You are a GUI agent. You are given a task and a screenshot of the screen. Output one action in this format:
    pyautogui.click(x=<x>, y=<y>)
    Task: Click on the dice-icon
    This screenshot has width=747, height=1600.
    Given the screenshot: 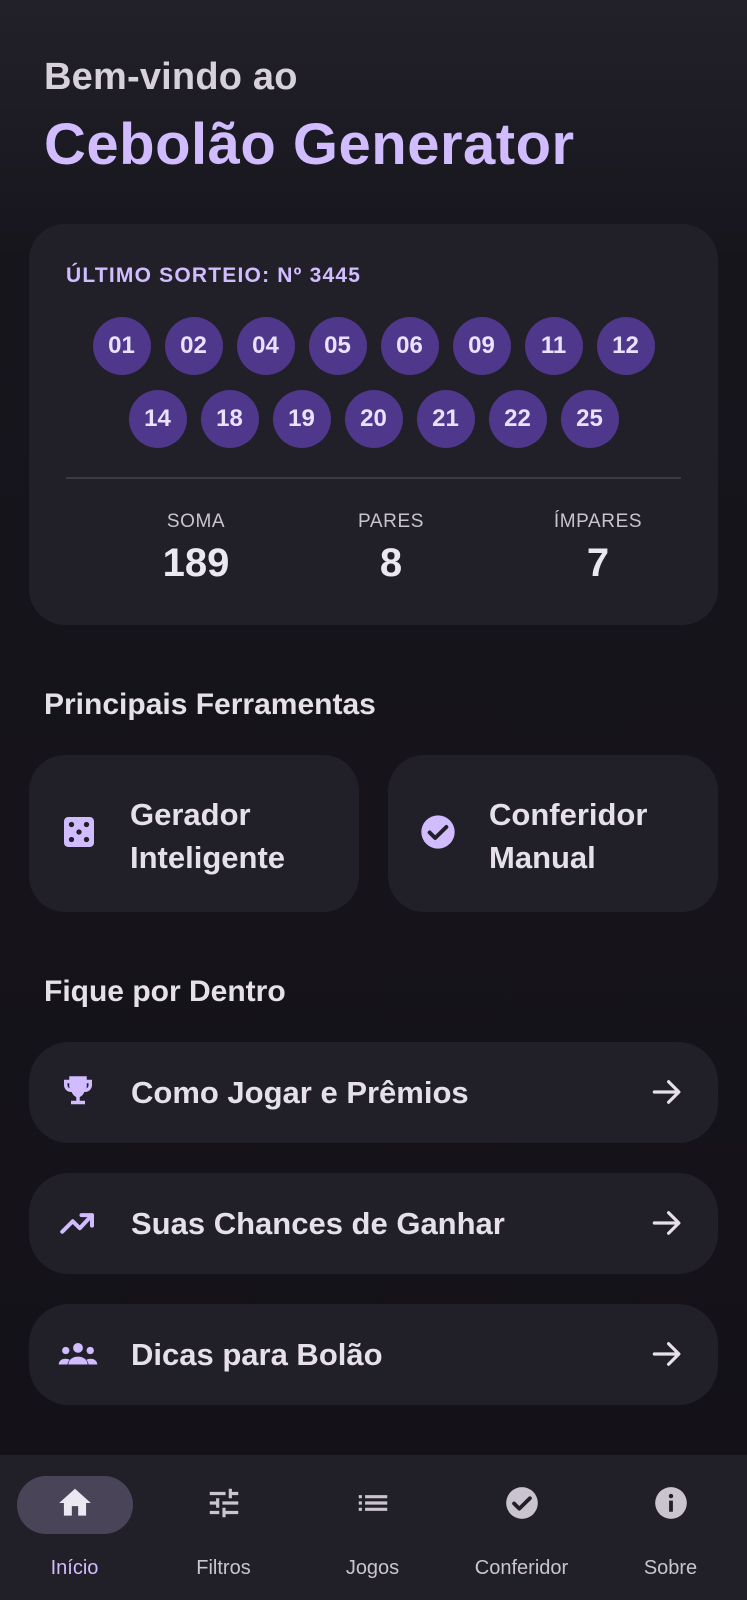 What is the action you would take?
    pyautogui.click(x=79, y=832)
    